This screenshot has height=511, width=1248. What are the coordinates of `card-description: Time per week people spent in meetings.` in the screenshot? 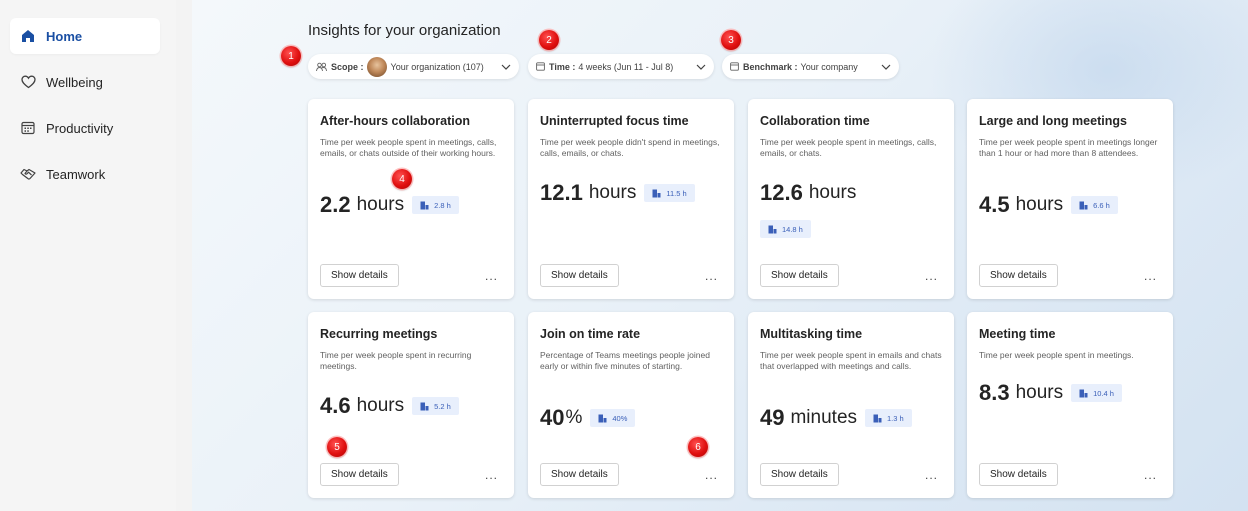 It's located at (1056, 355).